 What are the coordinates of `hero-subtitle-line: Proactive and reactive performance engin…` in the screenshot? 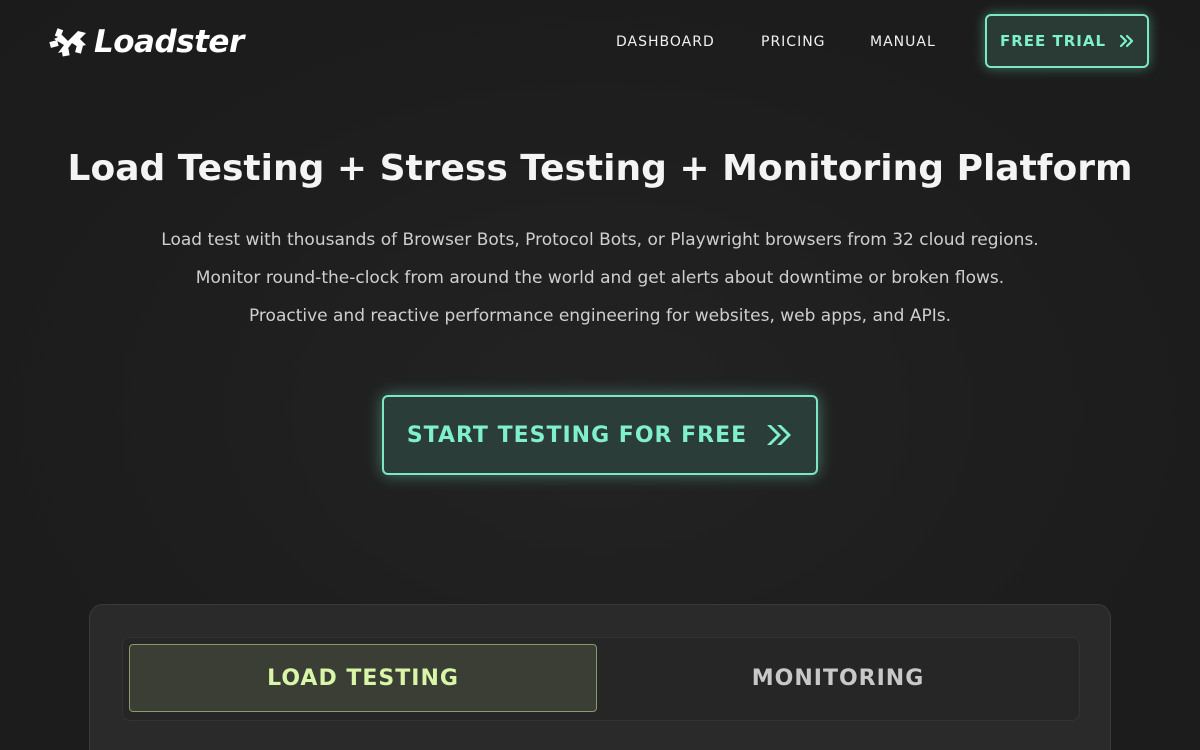 It's located at (600, 316).